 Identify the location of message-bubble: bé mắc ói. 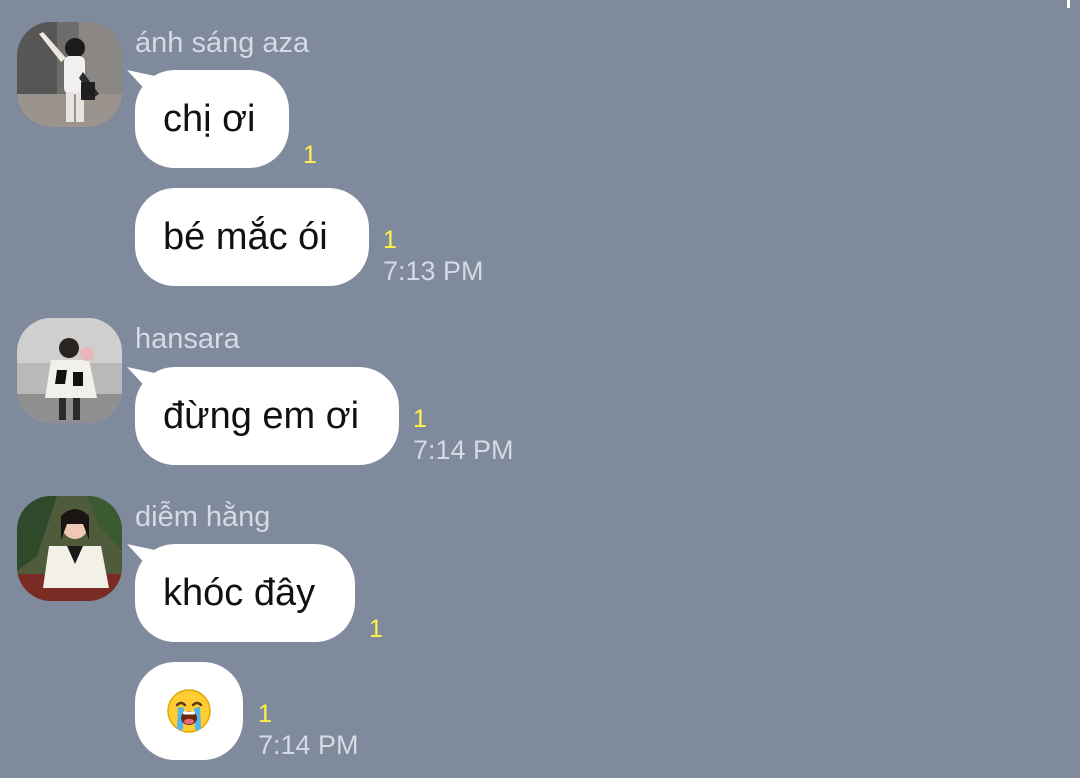
(252, 237).